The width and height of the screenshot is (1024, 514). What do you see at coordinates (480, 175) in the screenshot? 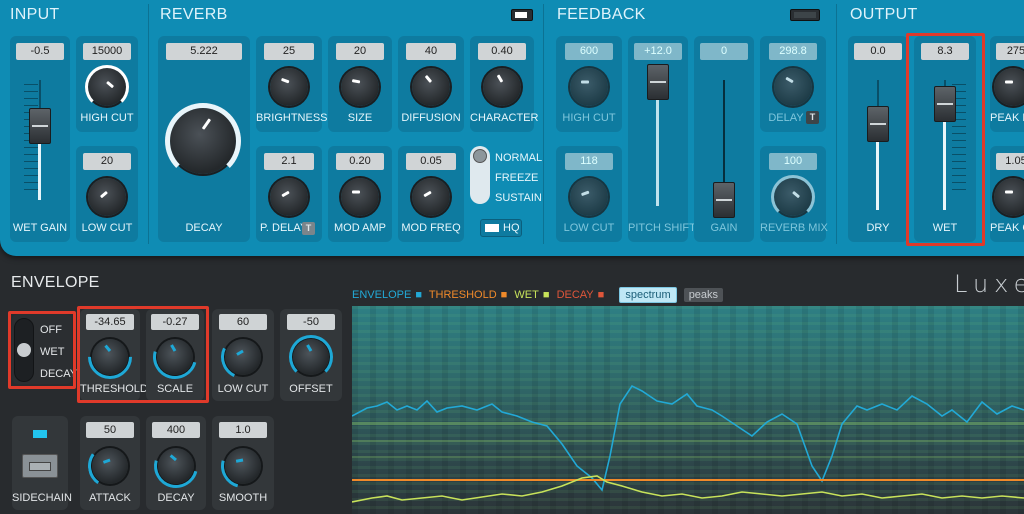
I see `reverb-mode-switch` at bounding box center [480, 175].